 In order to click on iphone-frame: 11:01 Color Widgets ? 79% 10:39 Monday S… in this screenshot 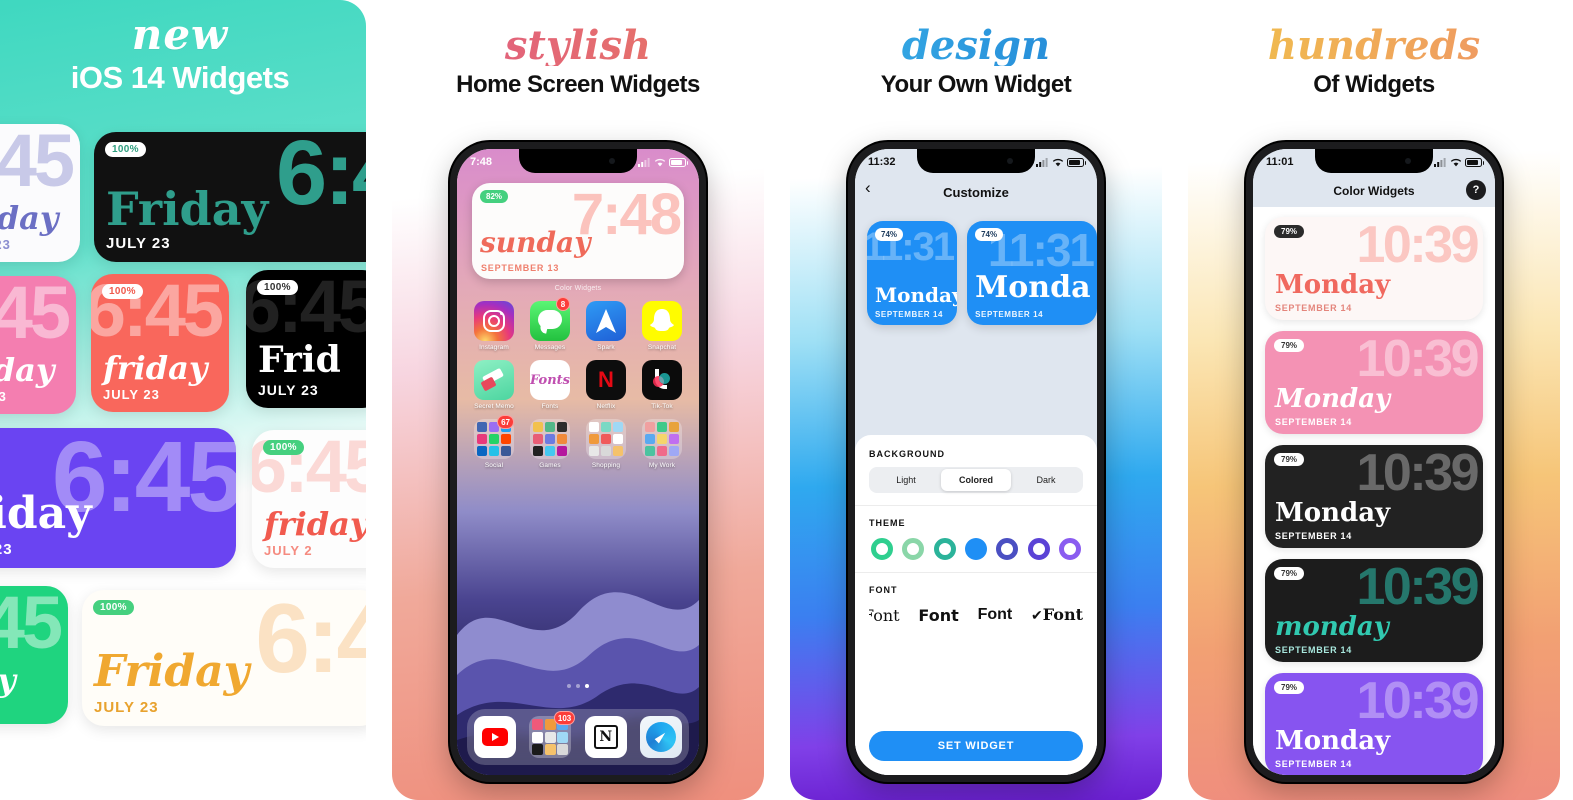, I will do `click(1374, 462)`.